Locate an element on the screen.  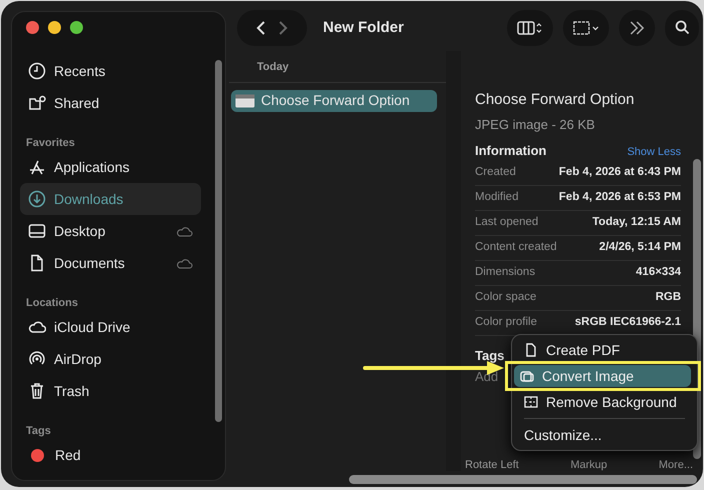
info-value: Feb 4, 2026 at 6:43 PM is located at coordinates (619, 172).